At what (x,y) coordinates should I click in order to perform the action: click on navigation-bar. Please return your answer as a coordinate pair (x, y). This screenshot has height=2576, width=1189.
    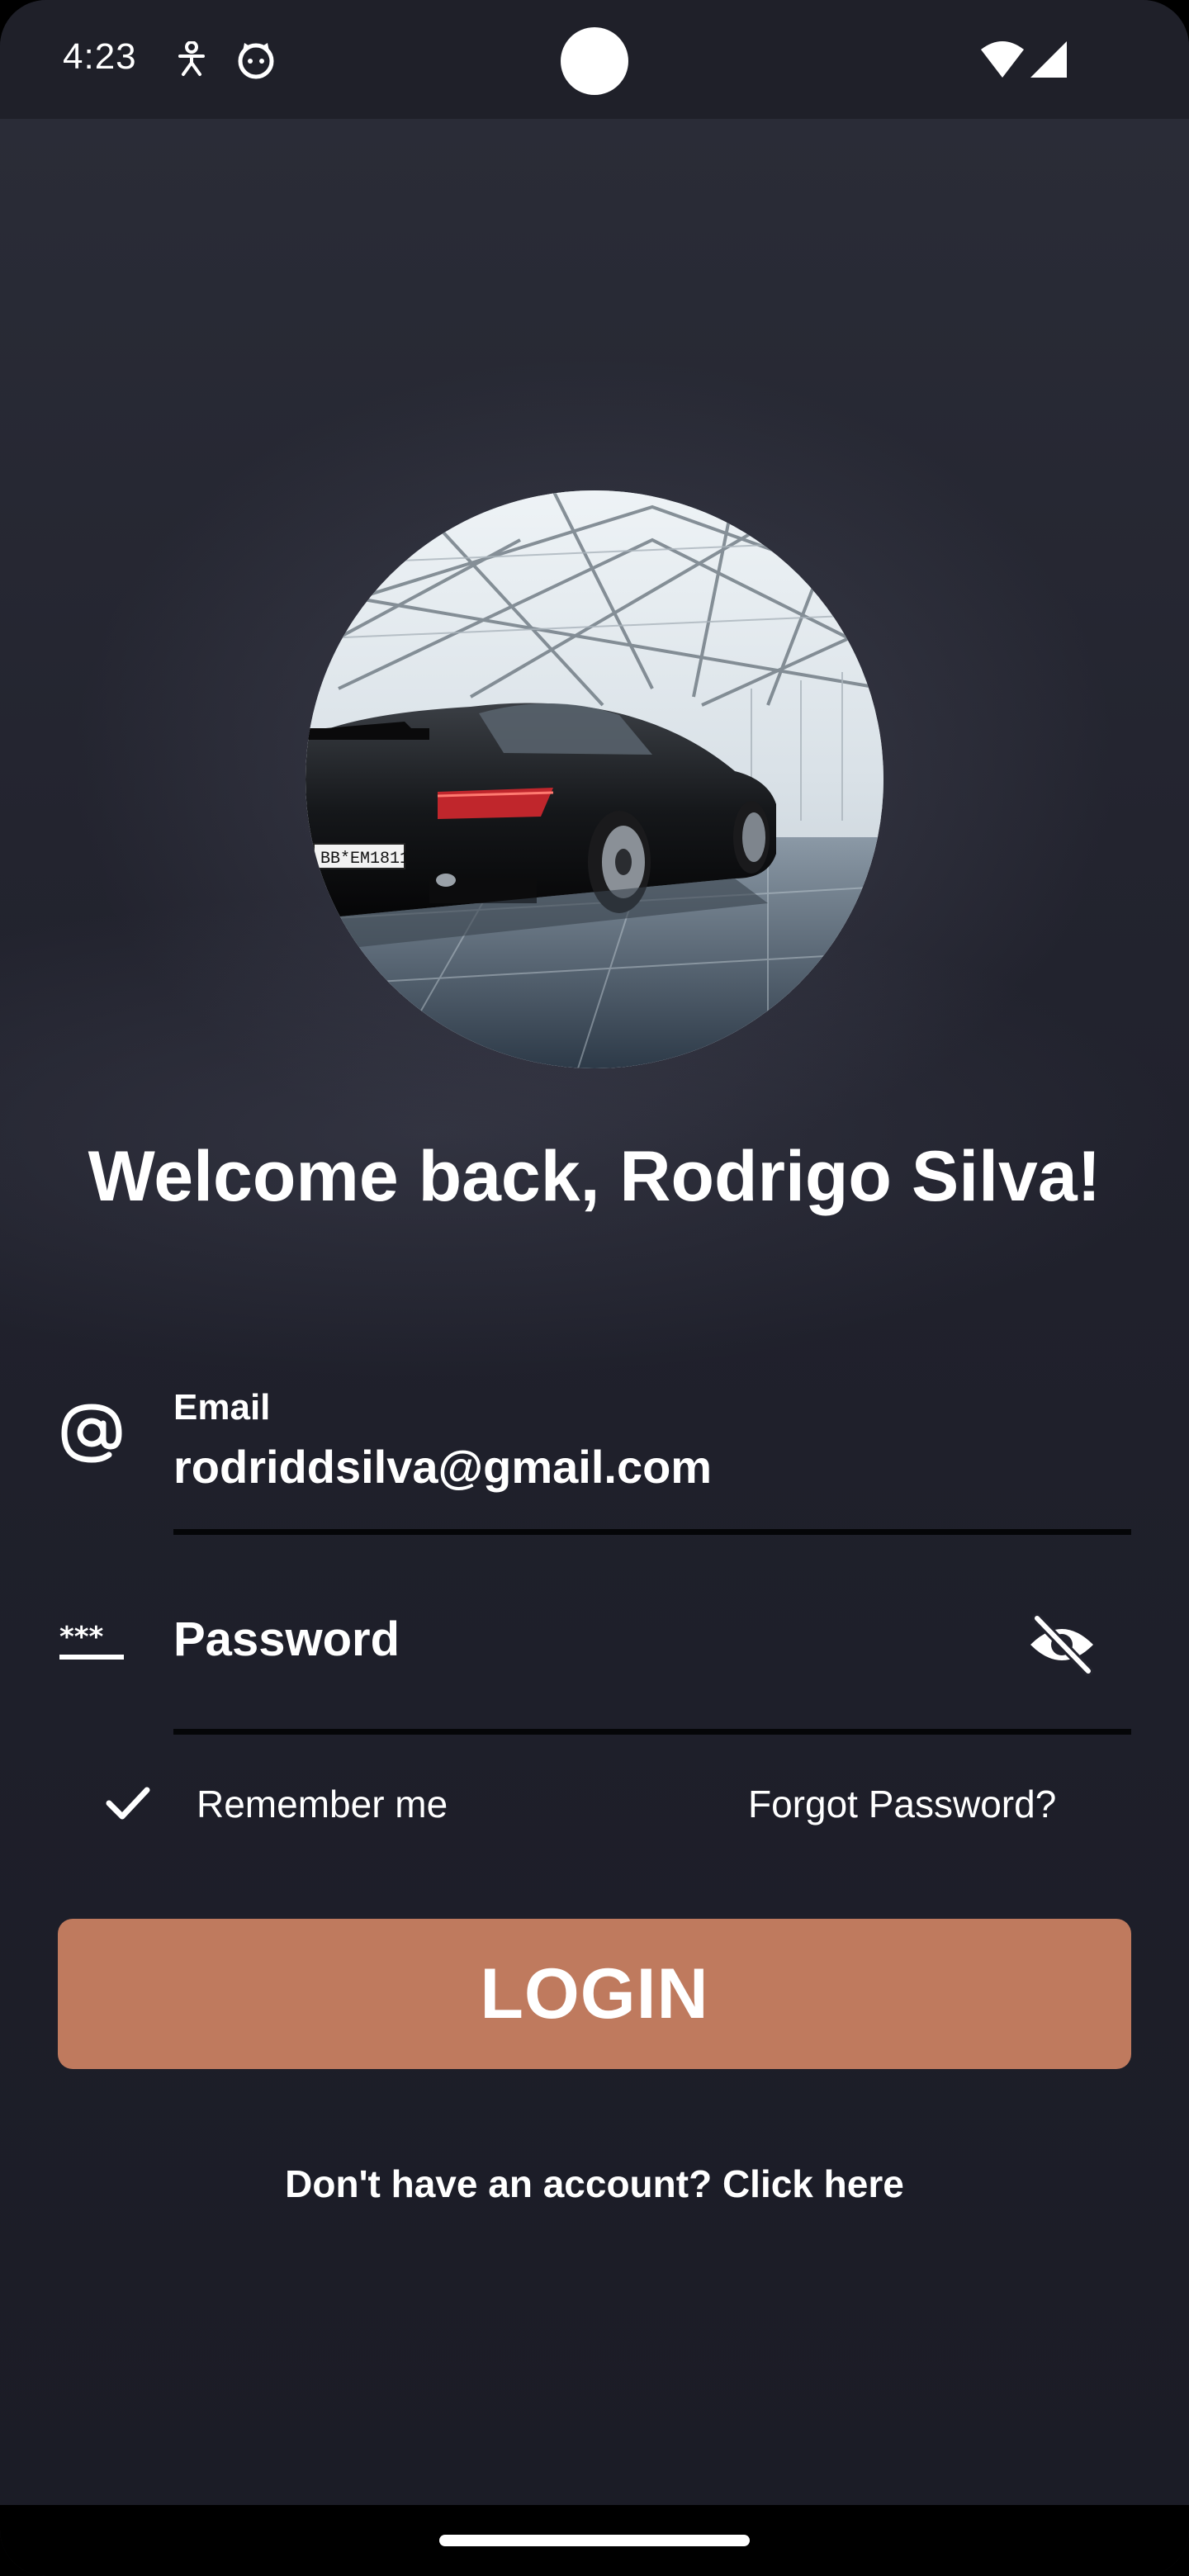
    Looking at the image, I should click on (594, 2540).